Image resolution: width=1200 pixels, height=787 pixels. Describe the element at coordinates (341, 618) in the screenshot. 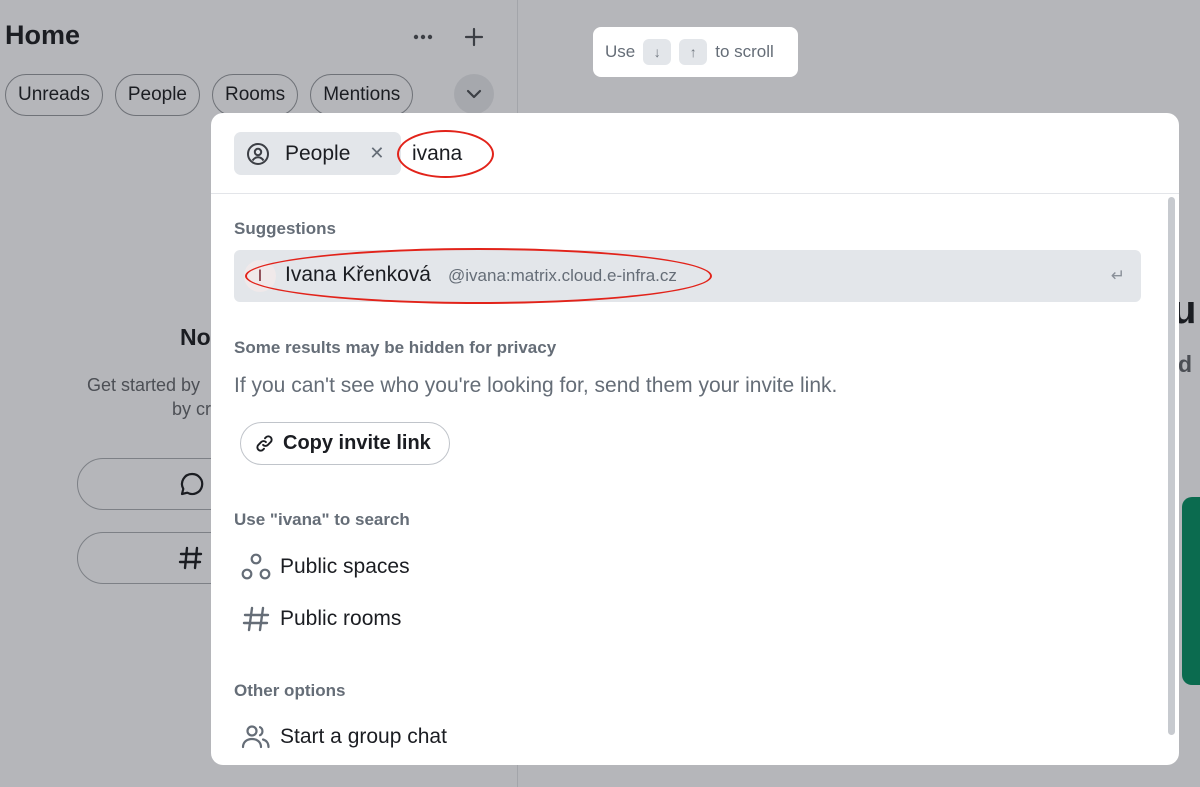

I see `public-rooms-label: Public rooms` at that location.